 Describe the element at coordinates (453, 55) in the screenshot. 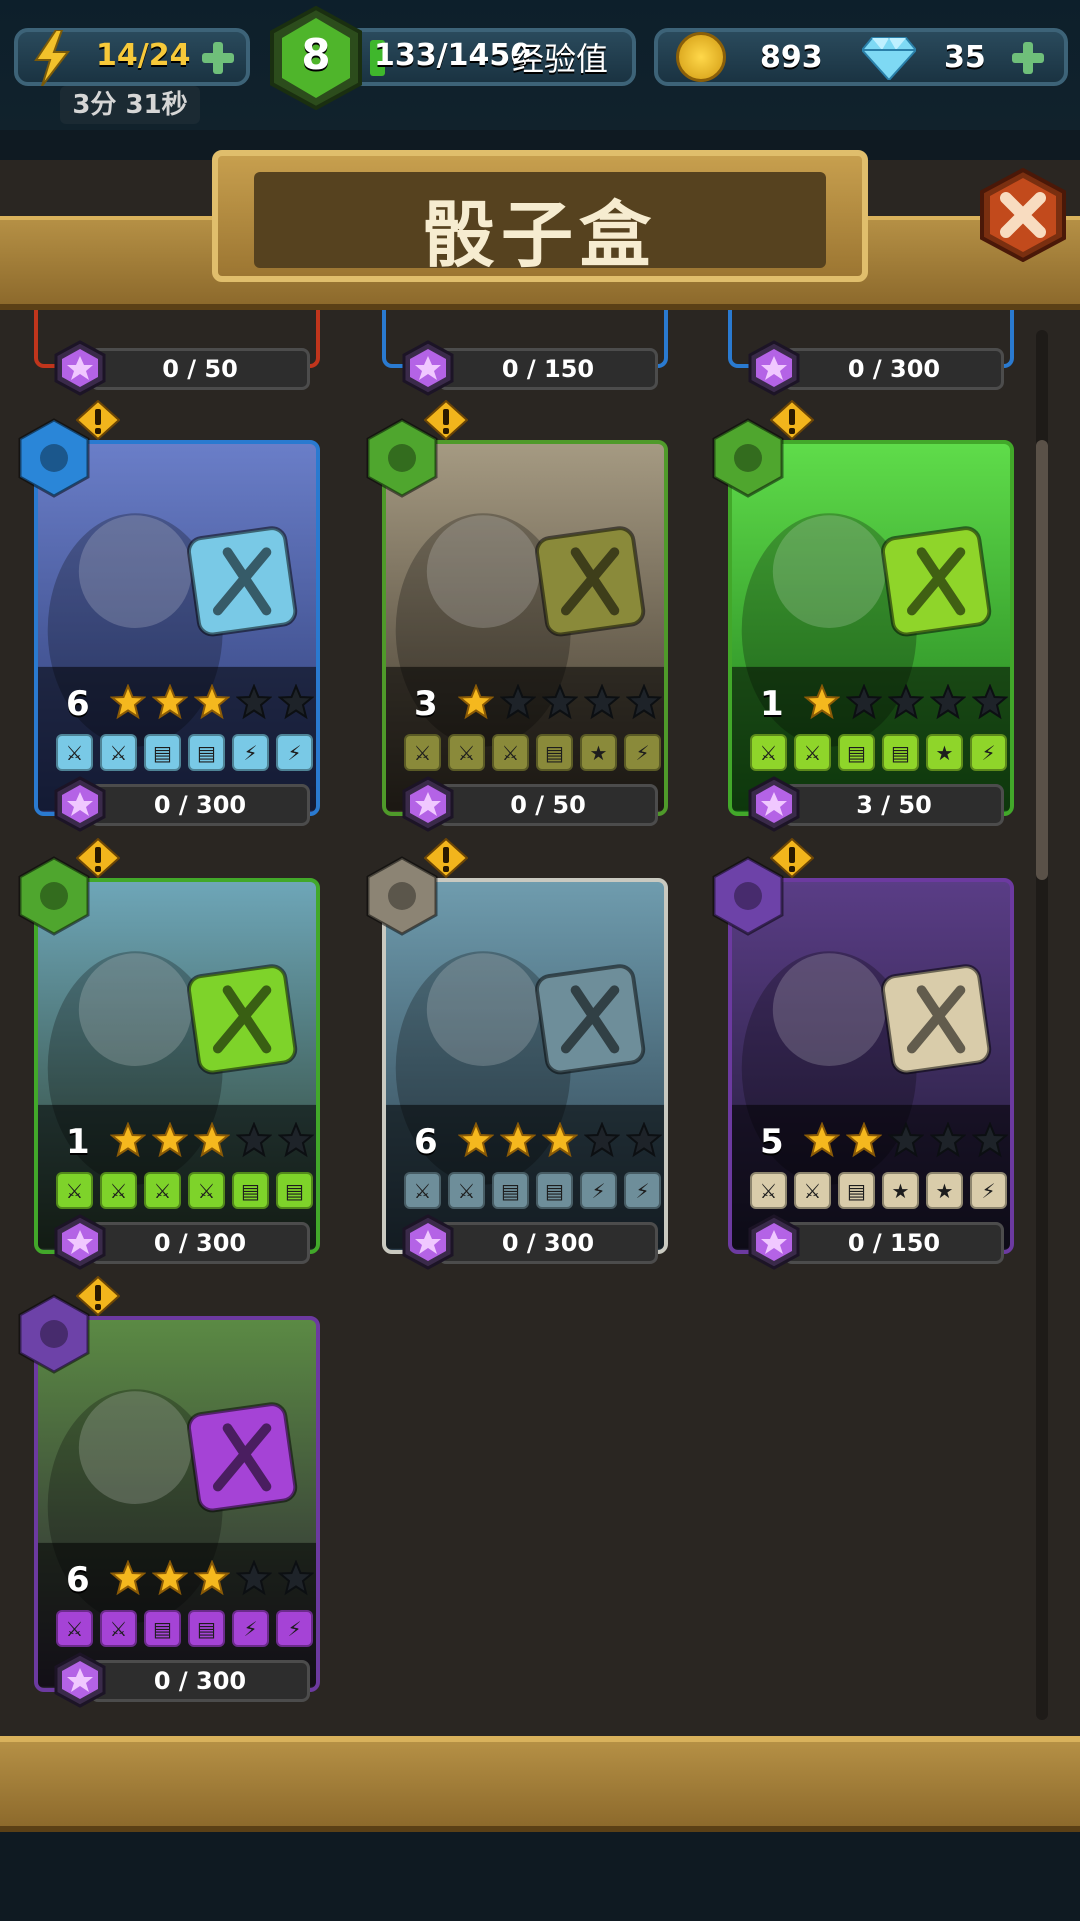

I see `xp-value: 133/1450` at that location.